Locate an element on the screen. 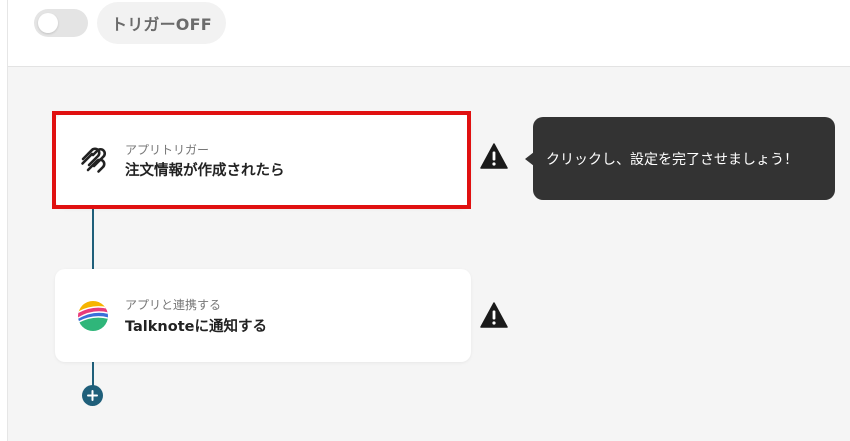 The height and width of the screenshot is (441, 850). step-subtitle: アプリトリガー is located at coordinates (167, 150).